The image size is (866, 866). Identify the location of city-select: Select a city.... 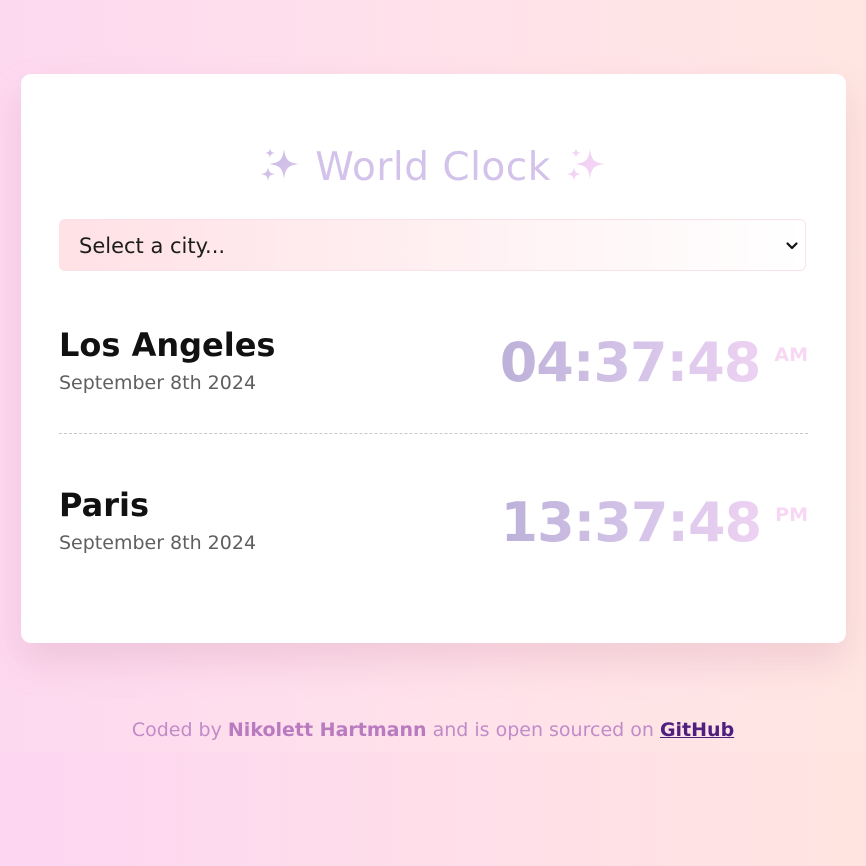
(432, 245).